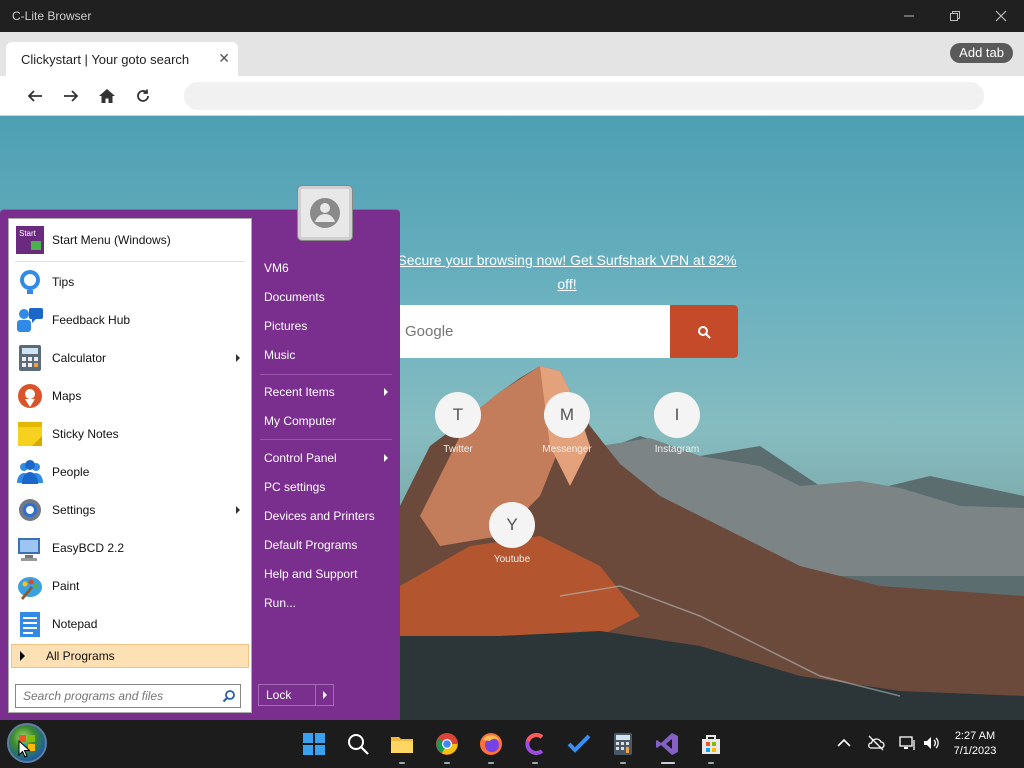 The width and height of the screenshot is (1024, 768). What do you see at coordinates (296, 695) in the screenshot?
I see `lock-button: Lock` at bounding box center [296, 695].